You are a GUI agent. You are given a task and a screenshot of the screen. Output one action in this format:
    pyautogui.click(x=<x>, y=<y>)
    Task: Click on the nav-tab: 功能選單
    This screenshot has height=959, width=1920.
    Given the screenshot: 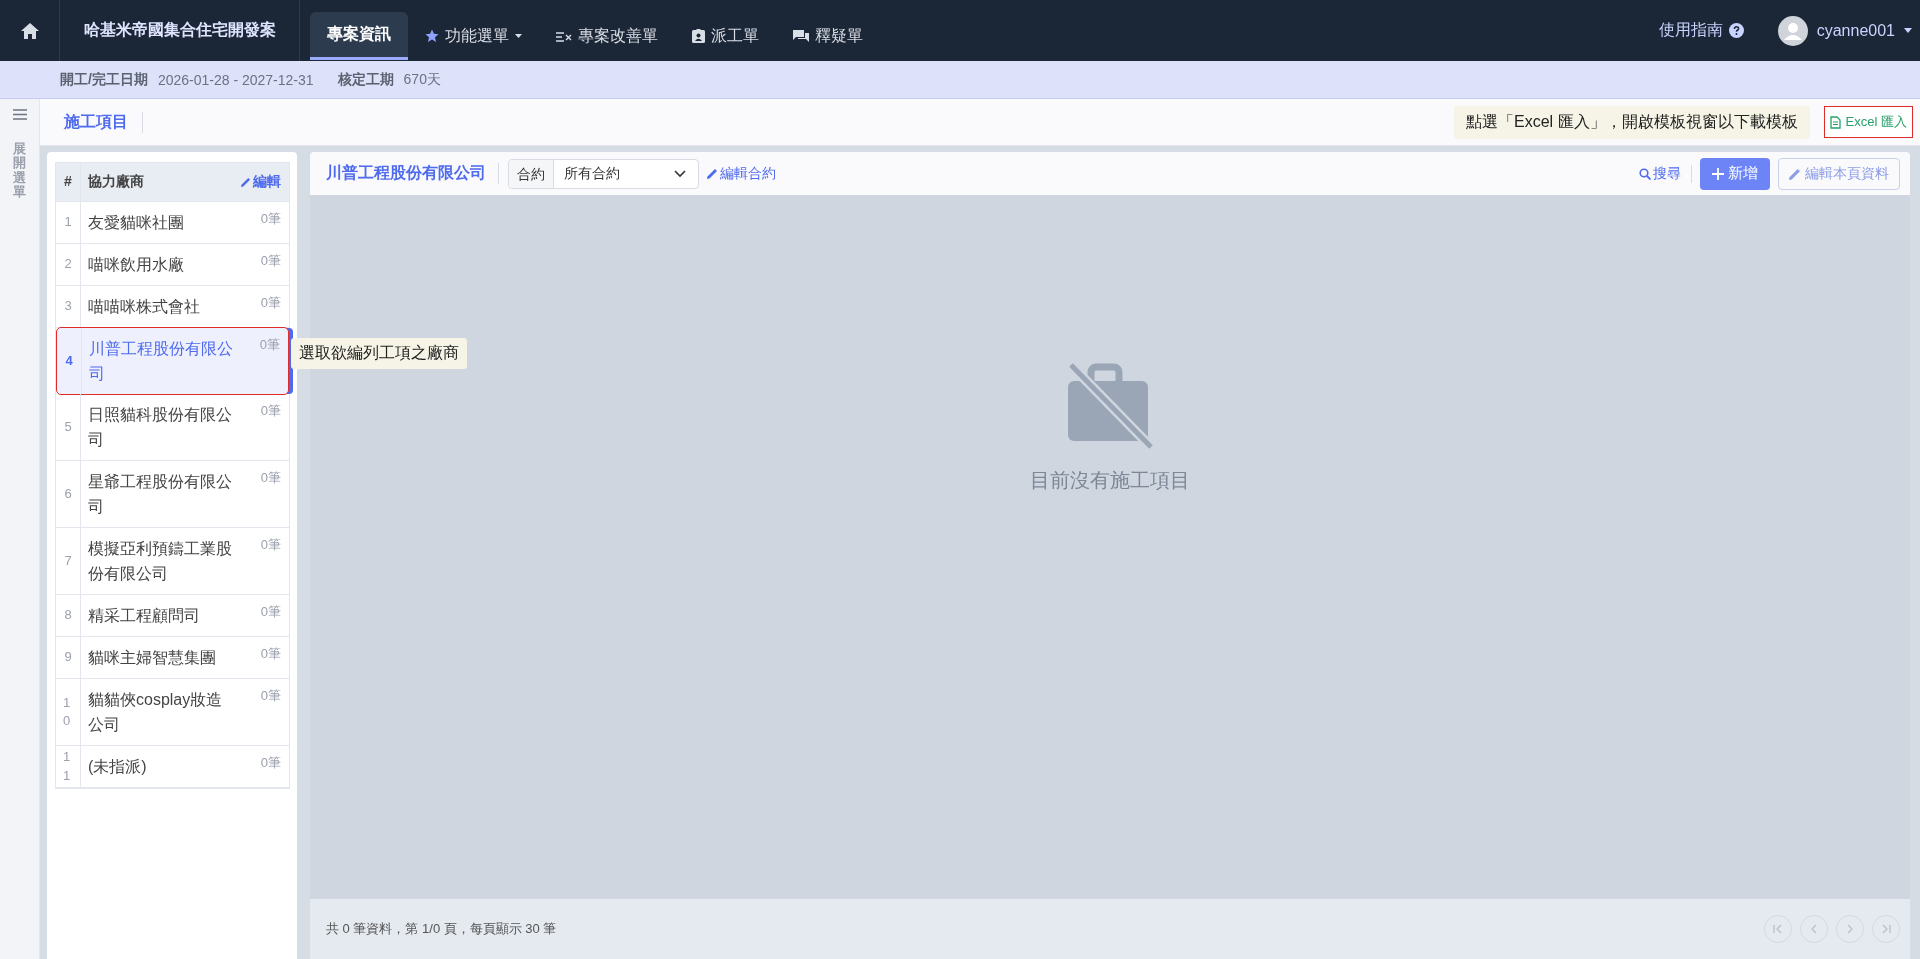 What is the action you would take?
    pyautogui.click(x=473, y=36)
    